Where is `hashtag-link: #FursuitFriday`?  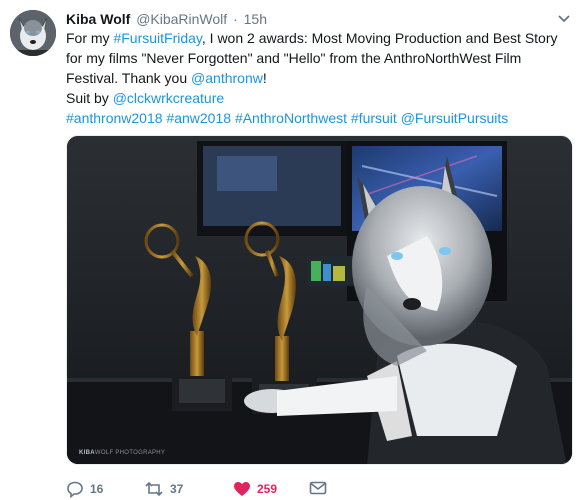
hashtag-link: #FursuitFriday is located at coordinates (157, 38).